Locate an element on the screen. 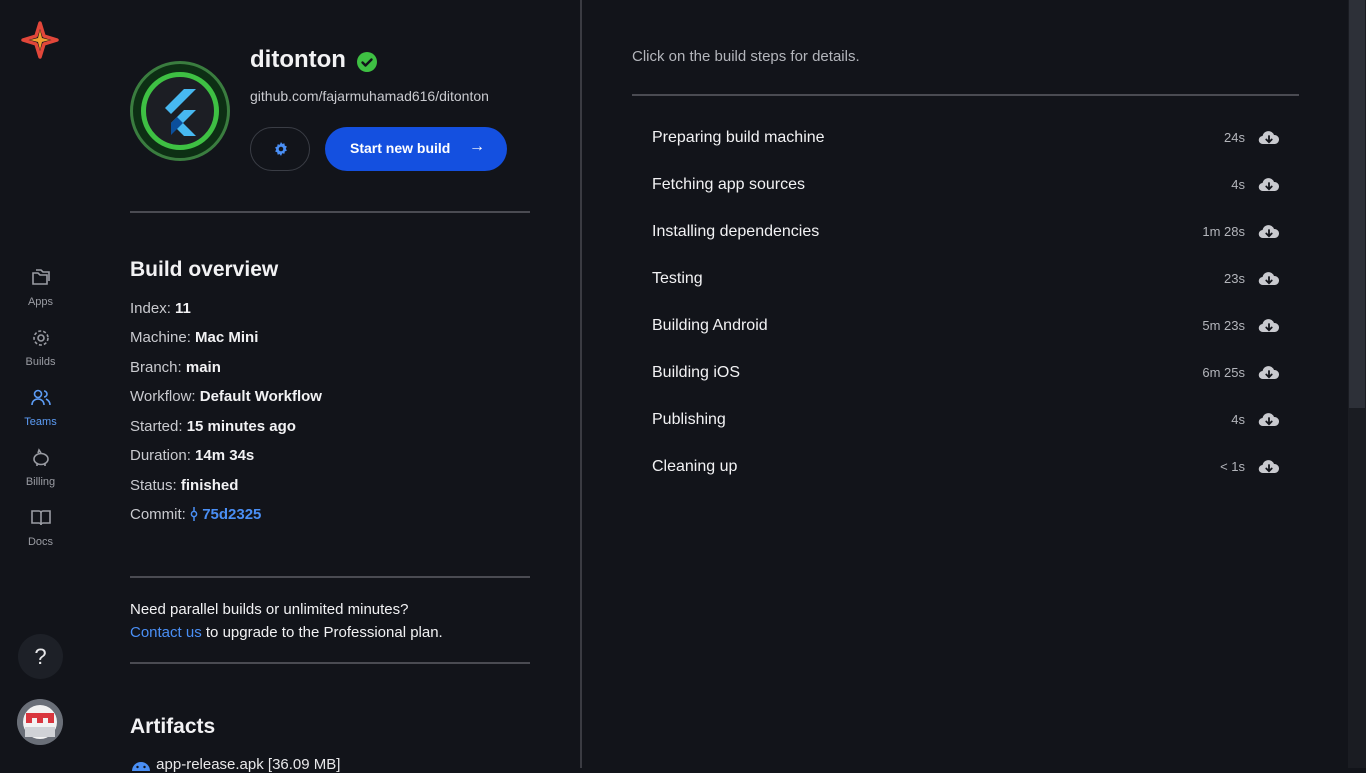 Image resolution: width=1366 pixels, height=773 pixels. step-name: Building iOS is located at coordinates (696, 372).